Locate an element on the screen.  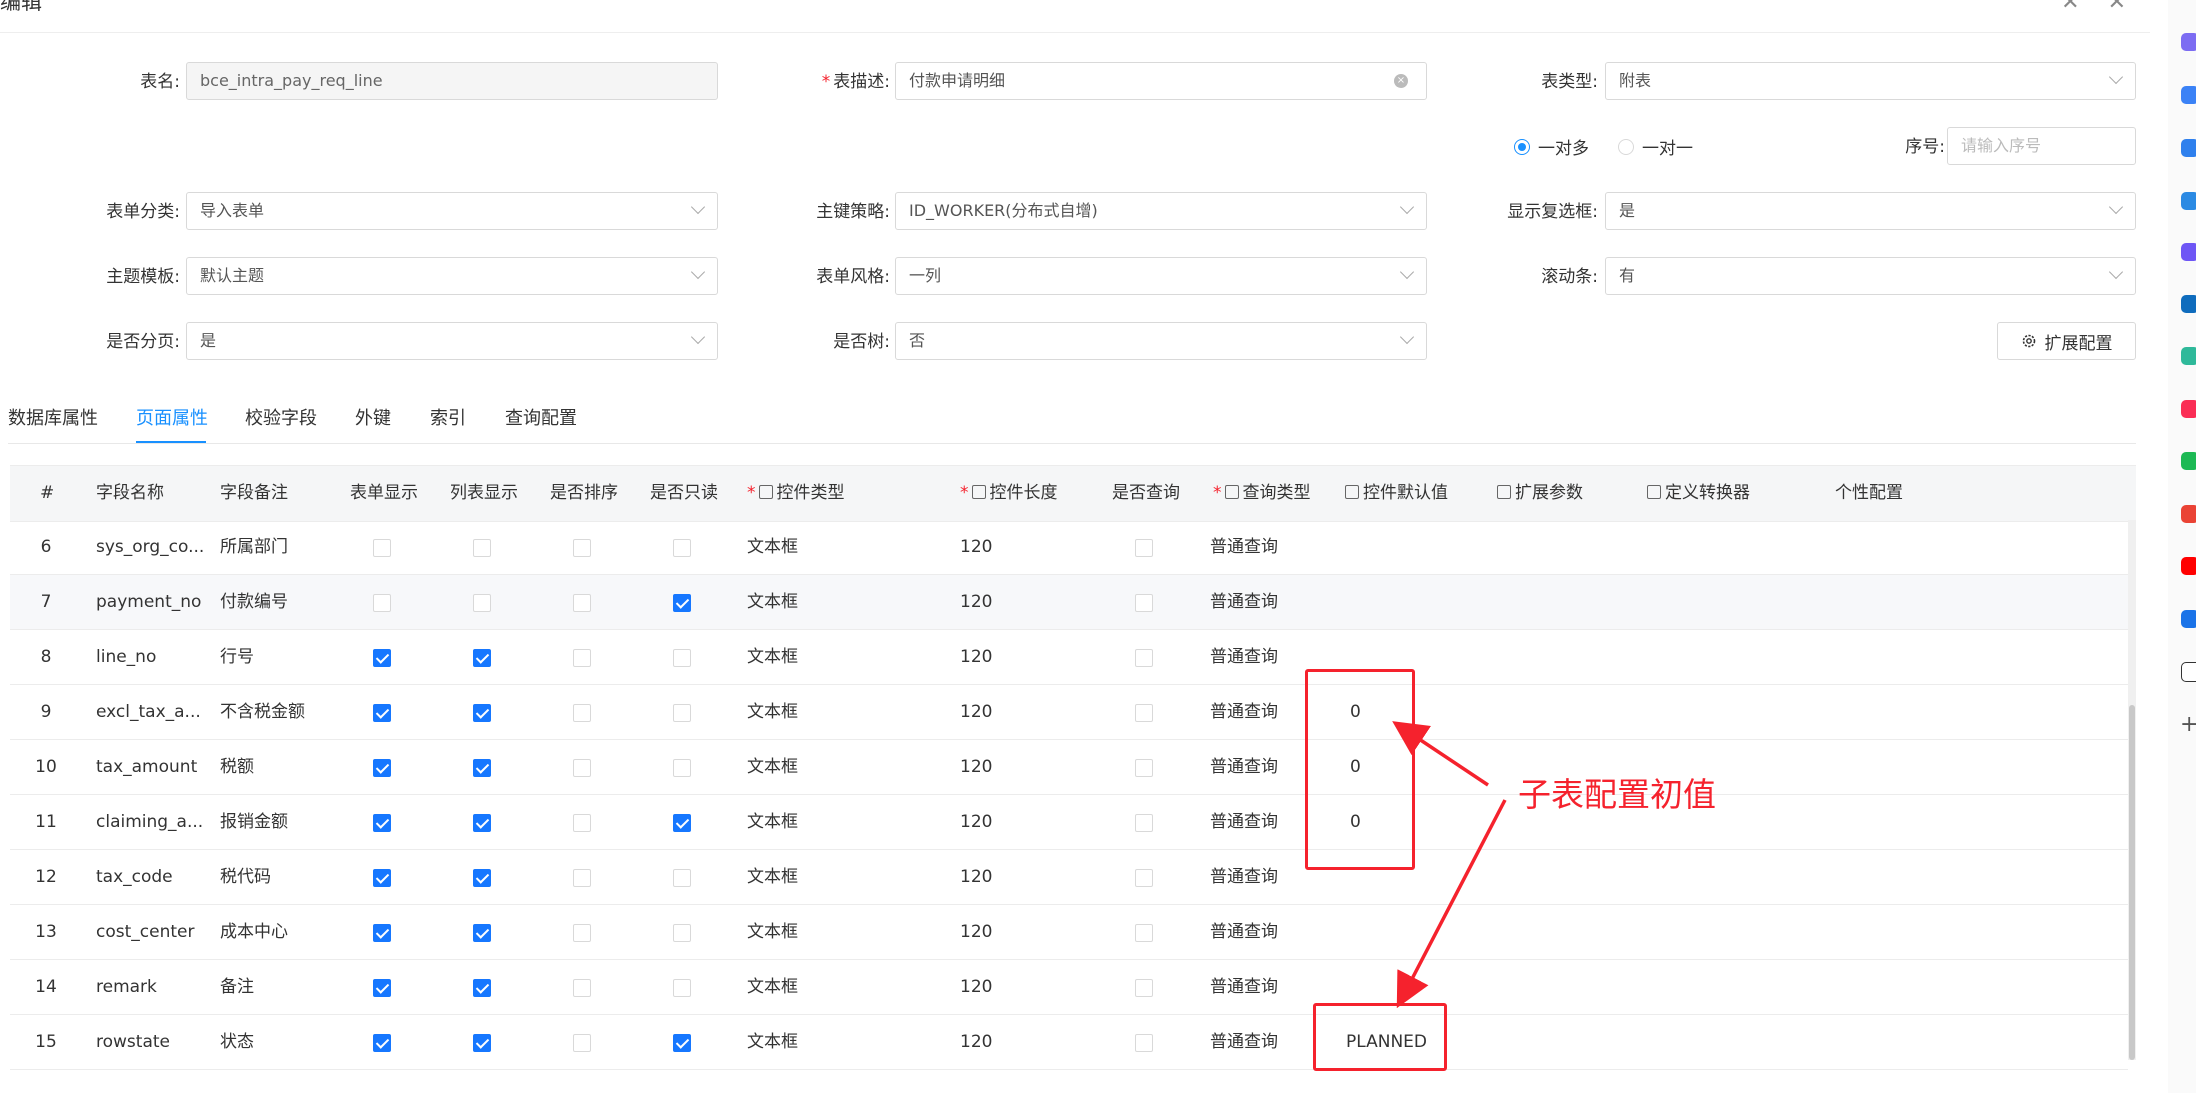
spotify-icon is located at coordinates (2188, 461).